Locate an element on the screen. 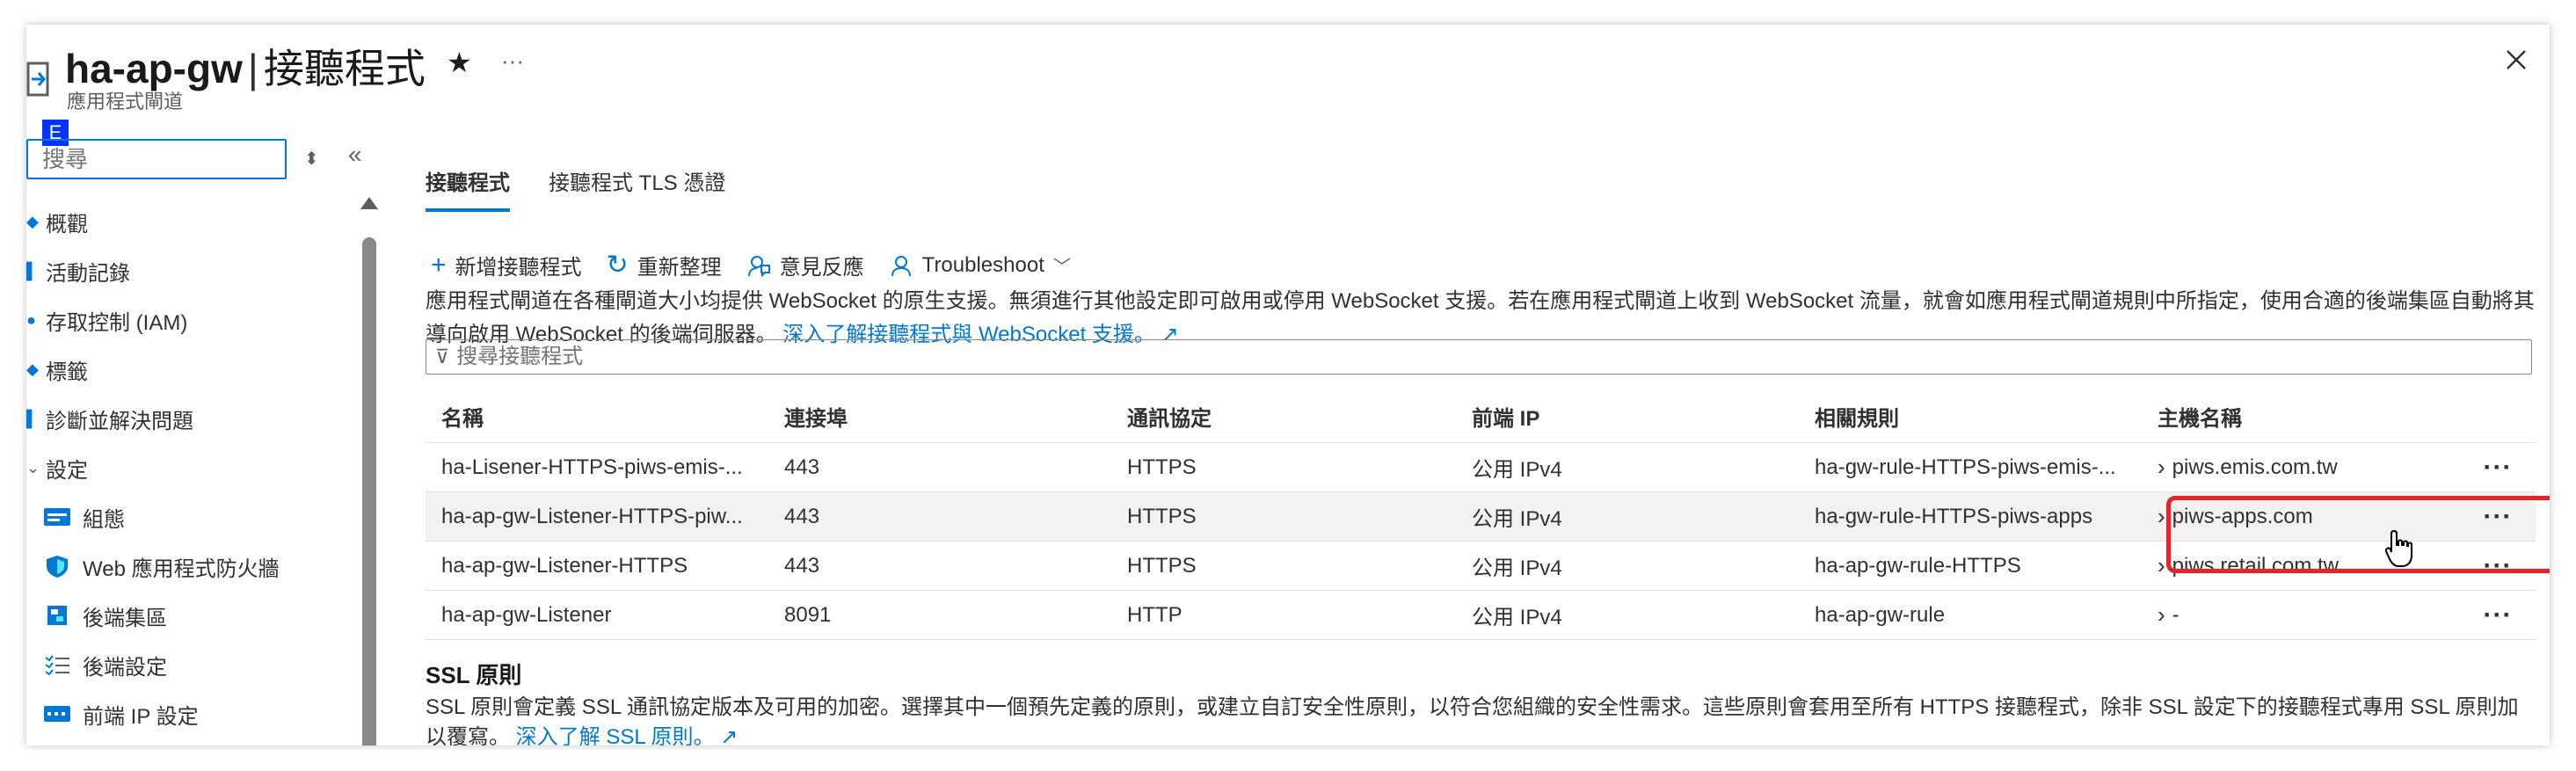 This screenshot has height=771, width=2576. sidebar-item-iam: ● 存取控制 (IAM) is located at coordinates (193, 320).